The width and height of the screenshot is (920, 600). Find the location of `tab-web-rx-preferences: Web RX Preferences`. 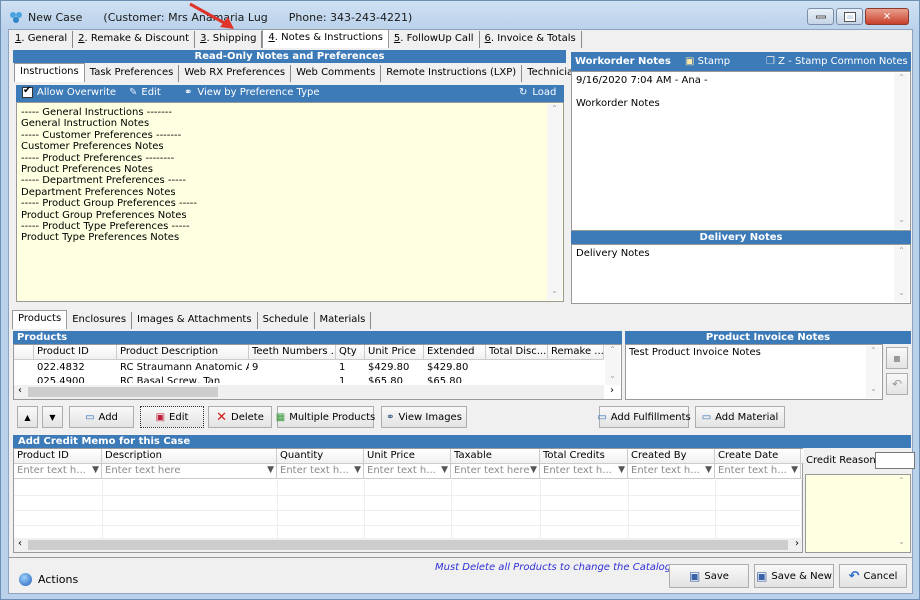

tab-web-rx-preferences: Web RX Preferences is located at coordinates (235, 73).